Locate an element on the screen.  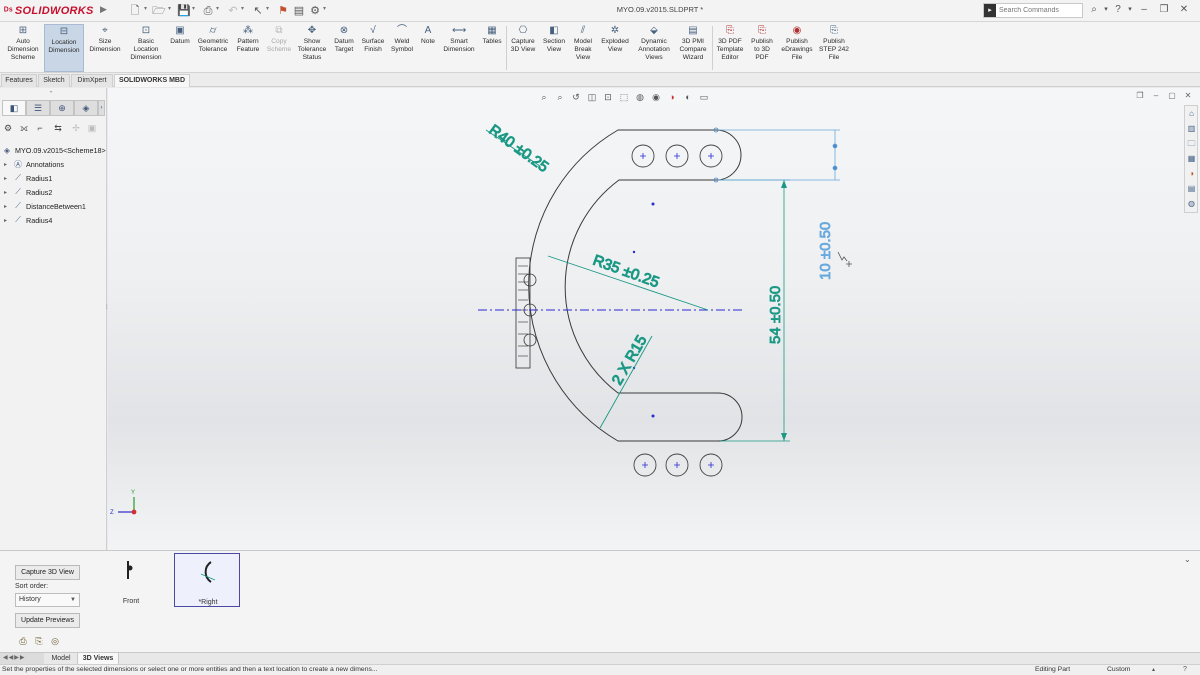
show-tolerance-status-button: ✥ Show Tolerance Status is located at coordinates (312, 48).